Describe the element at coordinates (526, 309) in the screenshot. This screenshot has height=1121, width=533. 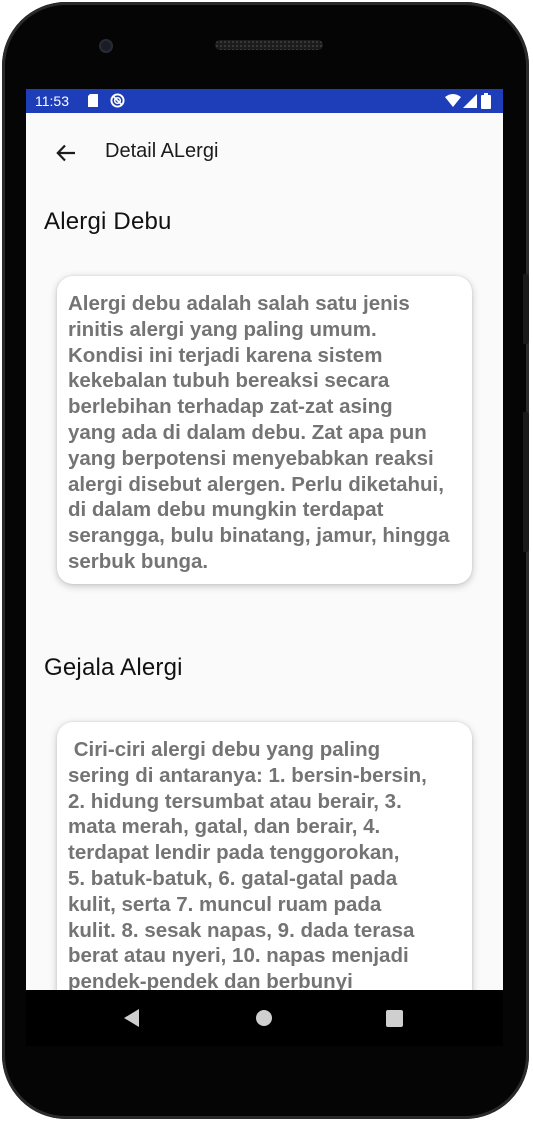
I see `power-button` at that location.